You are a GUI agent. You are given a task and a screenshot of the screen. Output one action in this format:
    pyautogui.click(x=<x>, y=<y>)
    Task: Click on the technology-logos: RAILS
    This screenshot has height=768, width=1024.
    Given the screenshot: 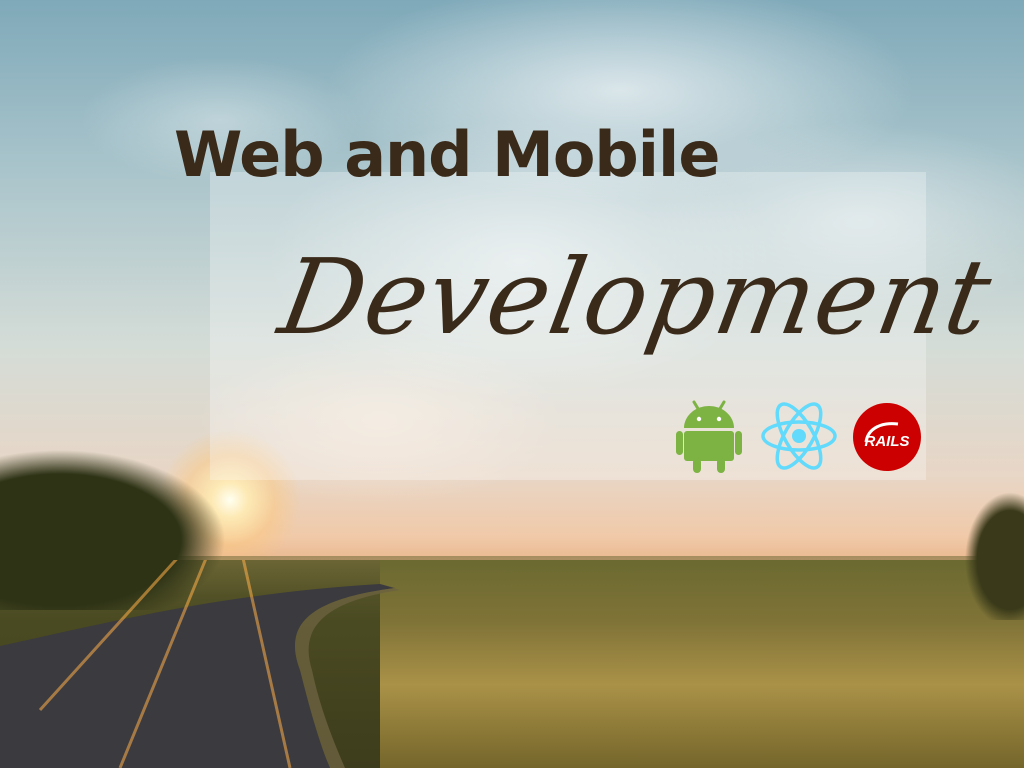 What is the action you would take?
    pyautogui.click(x=801, y=437)
    